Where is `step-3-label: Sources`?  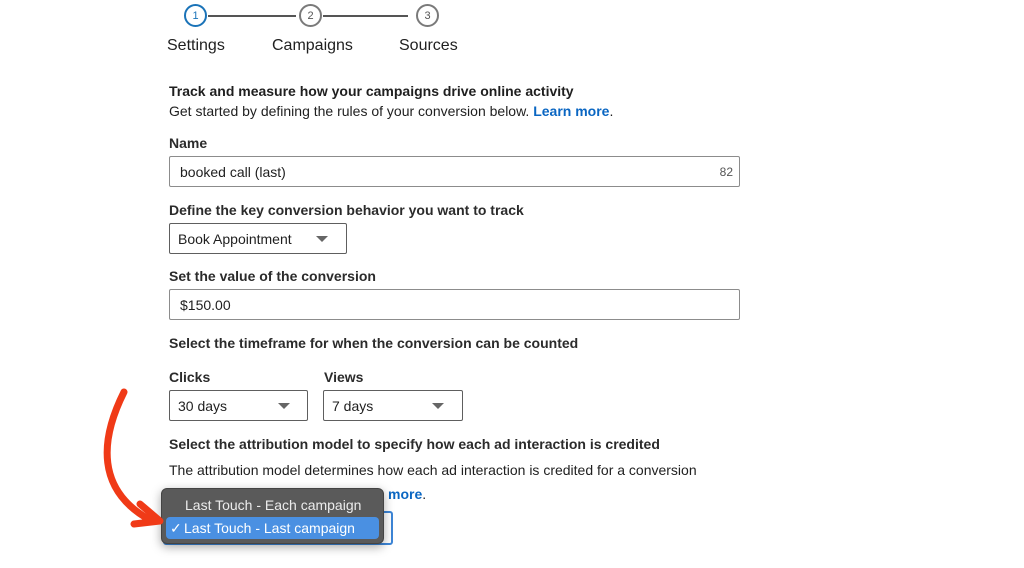
step-3-label: Sources is located at coordinates (428, 45).